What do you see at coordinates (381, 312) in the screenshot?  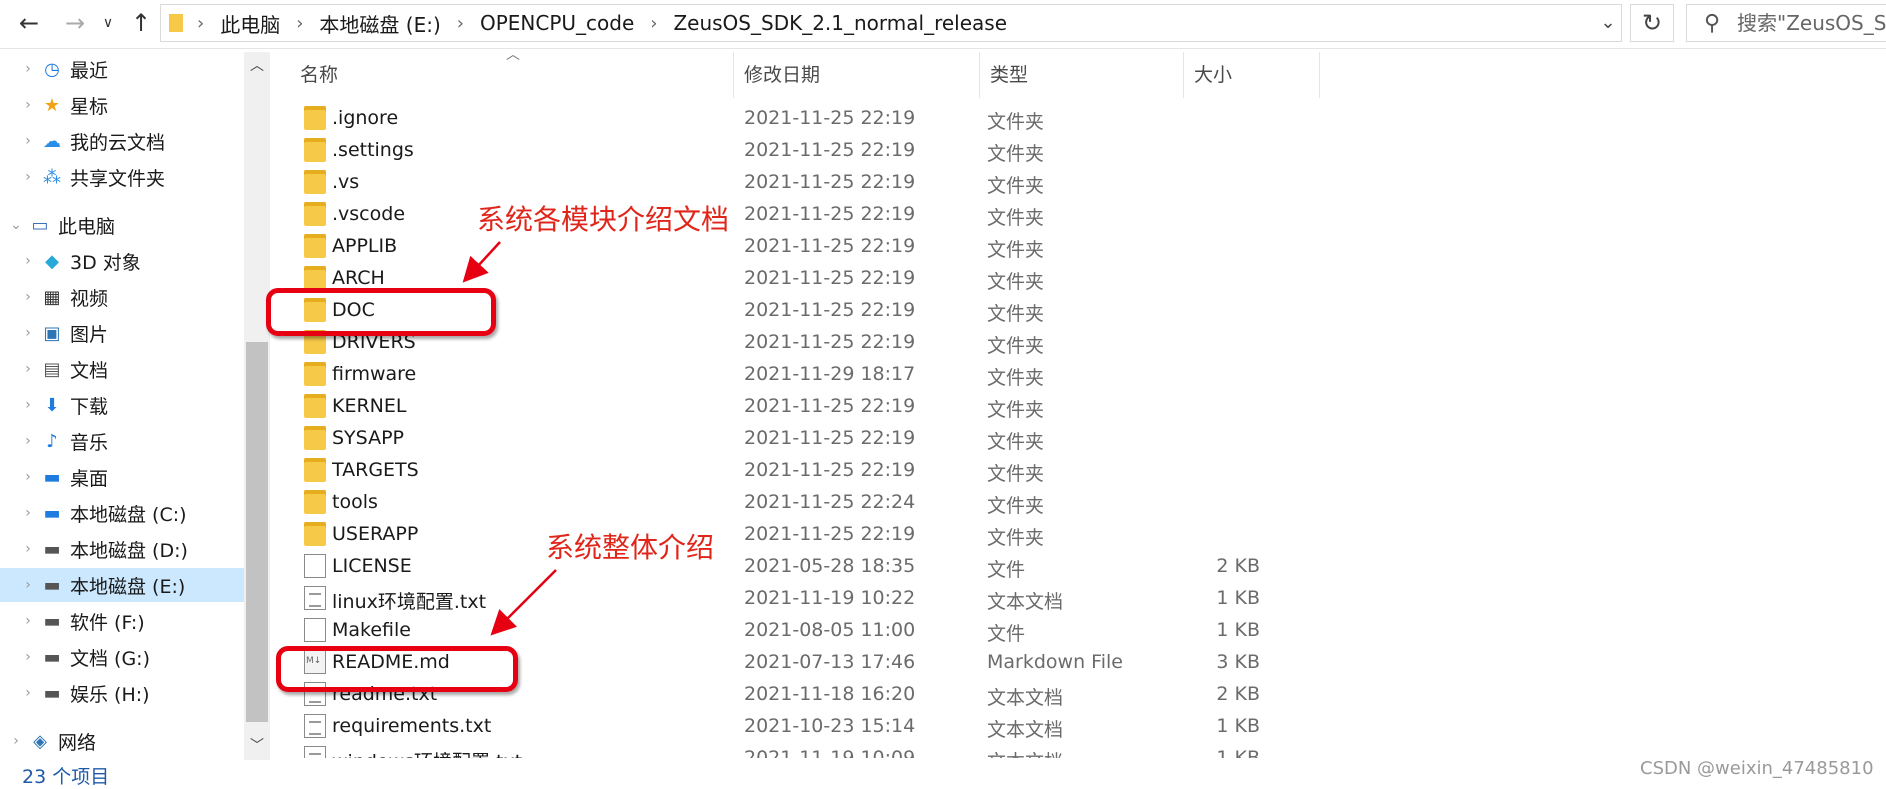 I see `highlight-box-doc` at bounding box center [381, 312].